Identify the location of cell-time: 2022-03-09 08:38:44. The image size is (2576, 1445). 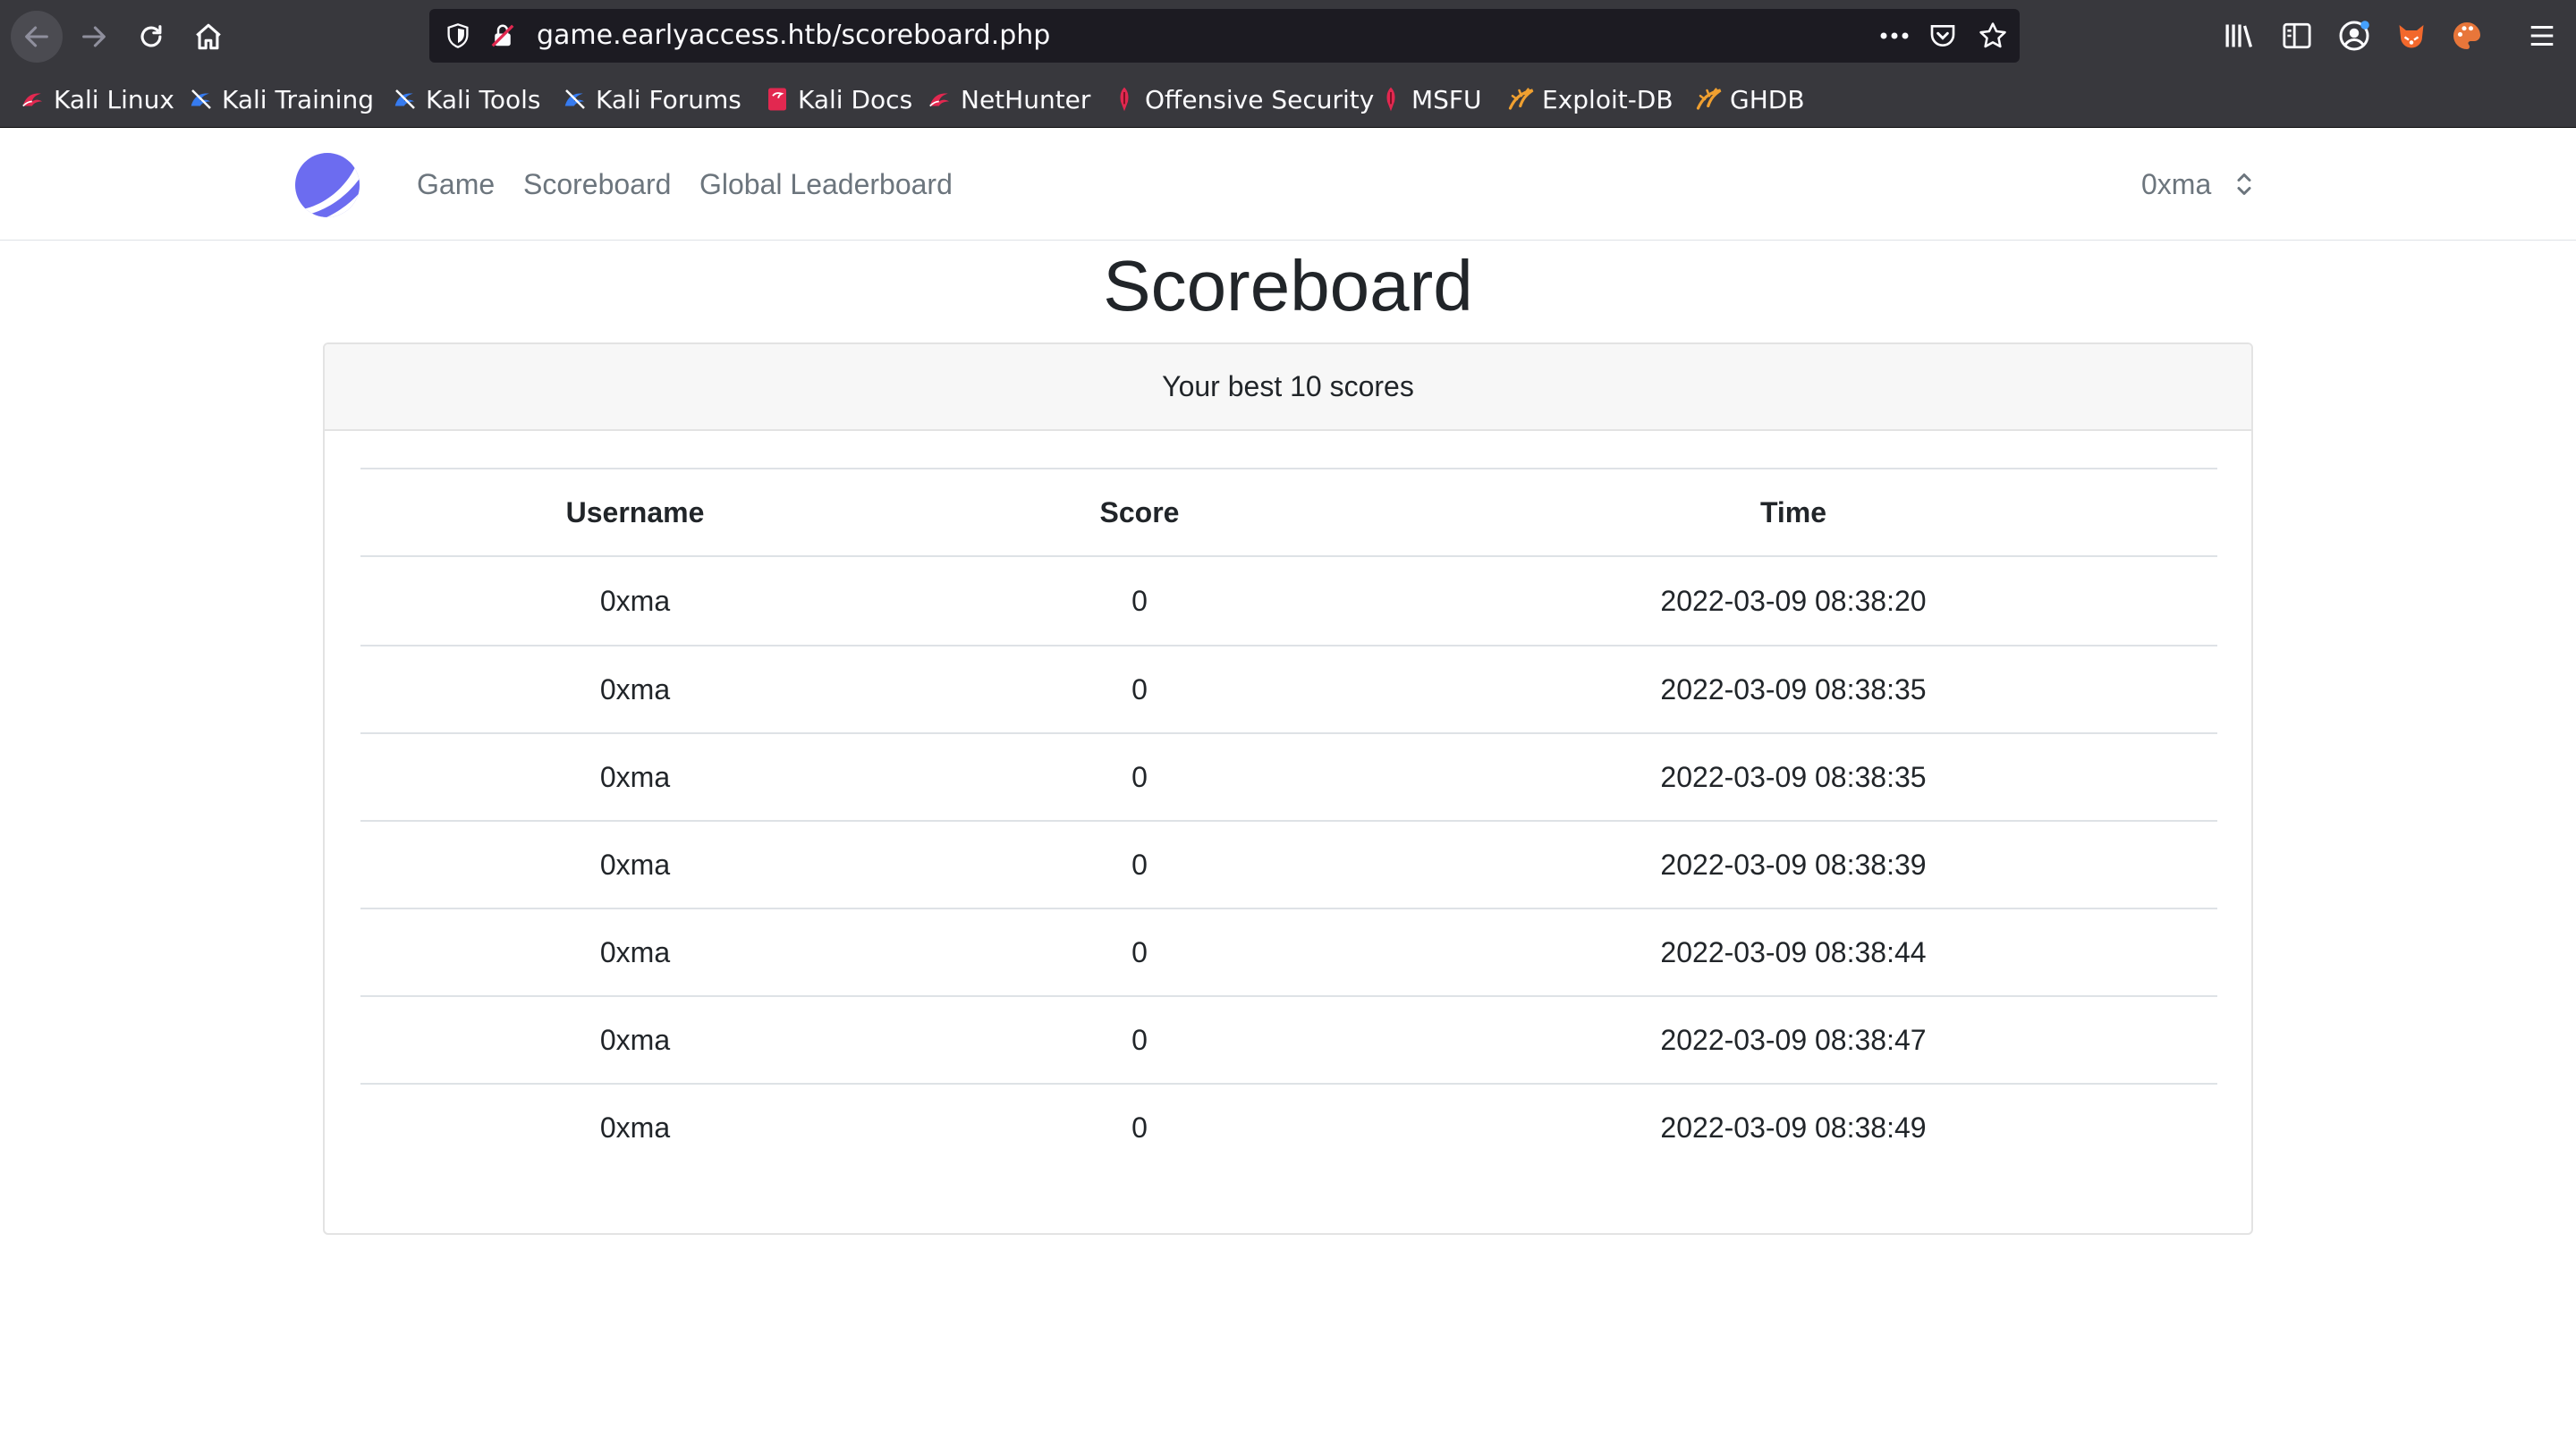
(1793, 951).